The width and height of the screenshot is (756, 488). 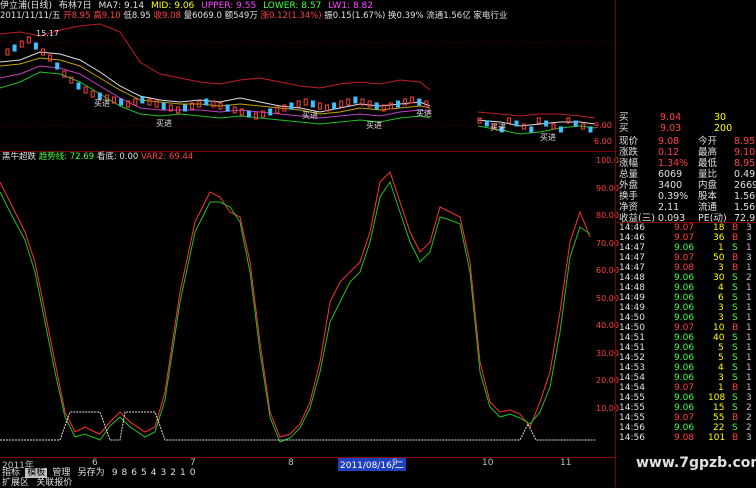 I want to click on period-button: 0, so click(x=193, y=473).